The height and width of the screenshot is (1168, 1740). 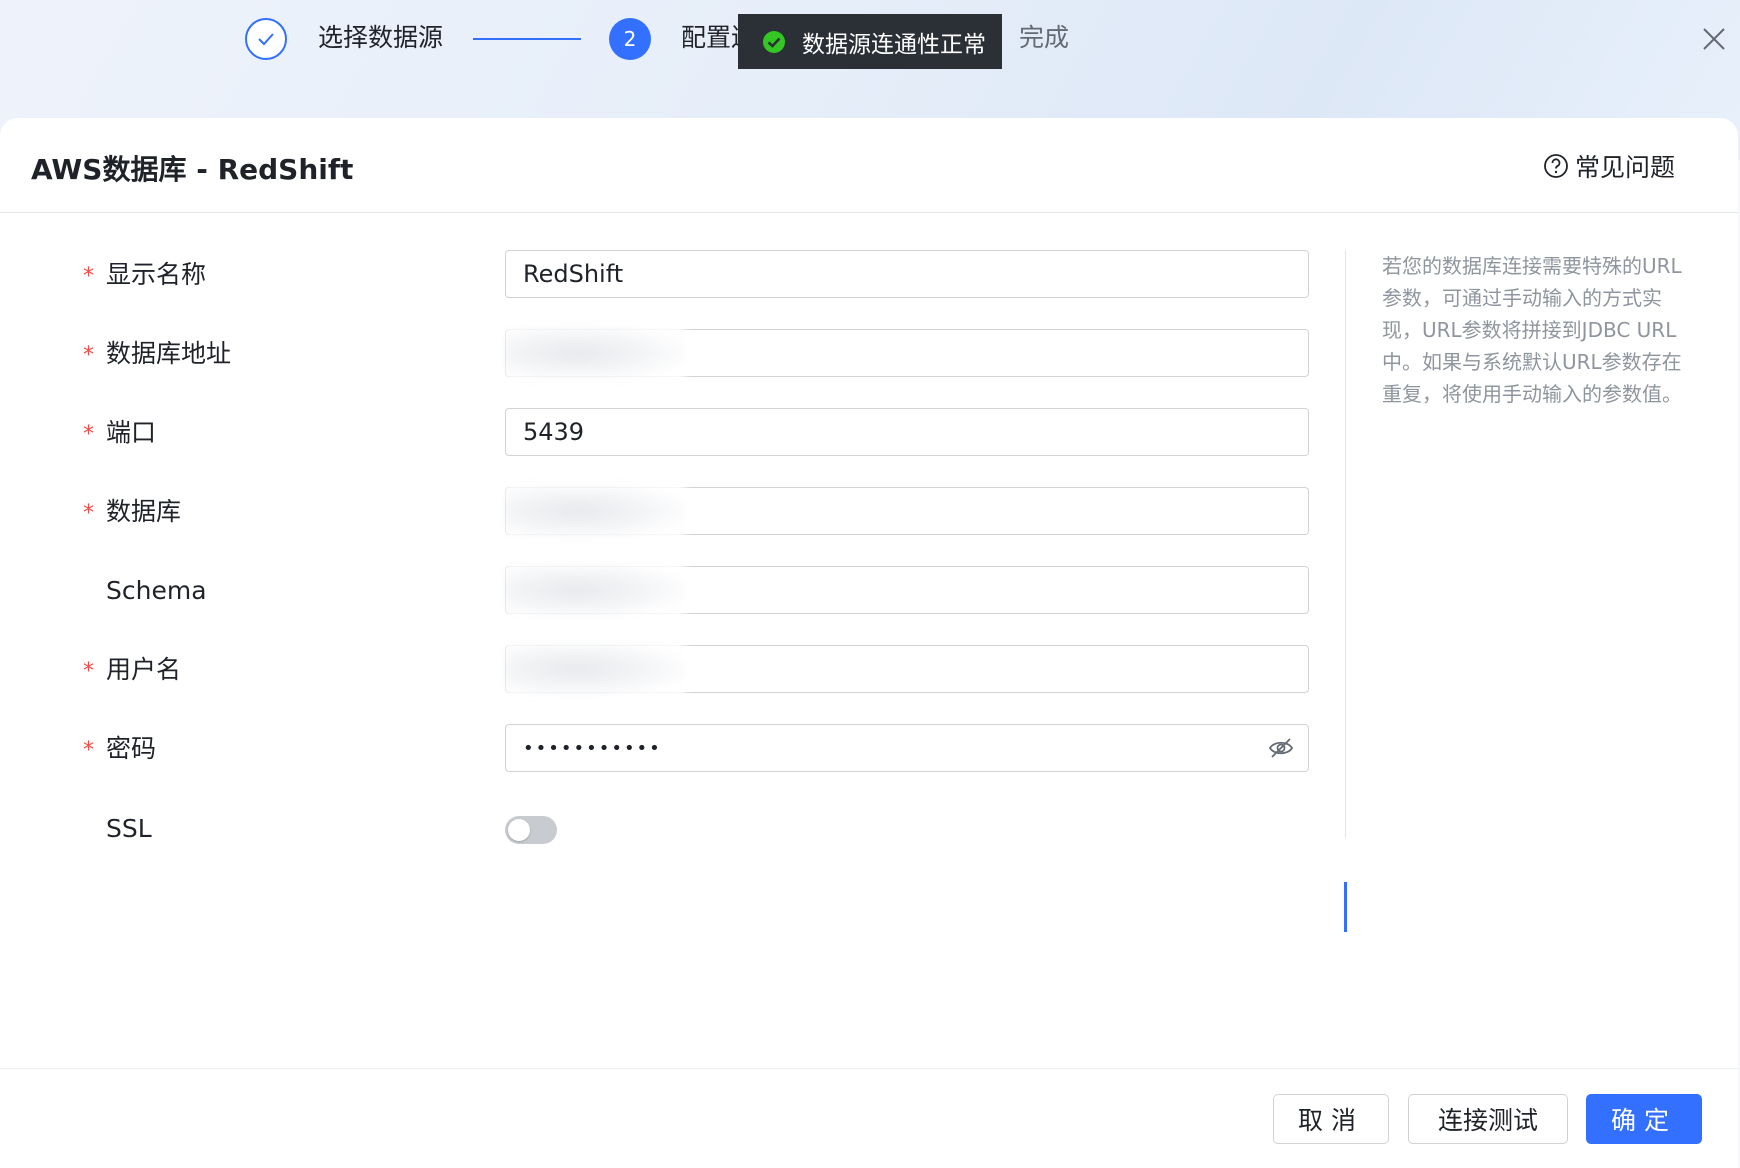 I want to click on field-label-database: * 数据库, so click(x=132, y=512).